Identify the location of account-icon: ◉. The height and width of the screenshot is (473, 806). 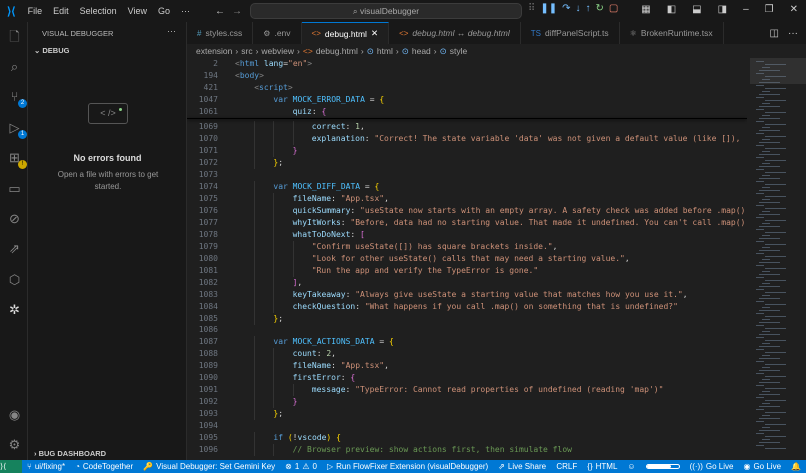
(14, 414).